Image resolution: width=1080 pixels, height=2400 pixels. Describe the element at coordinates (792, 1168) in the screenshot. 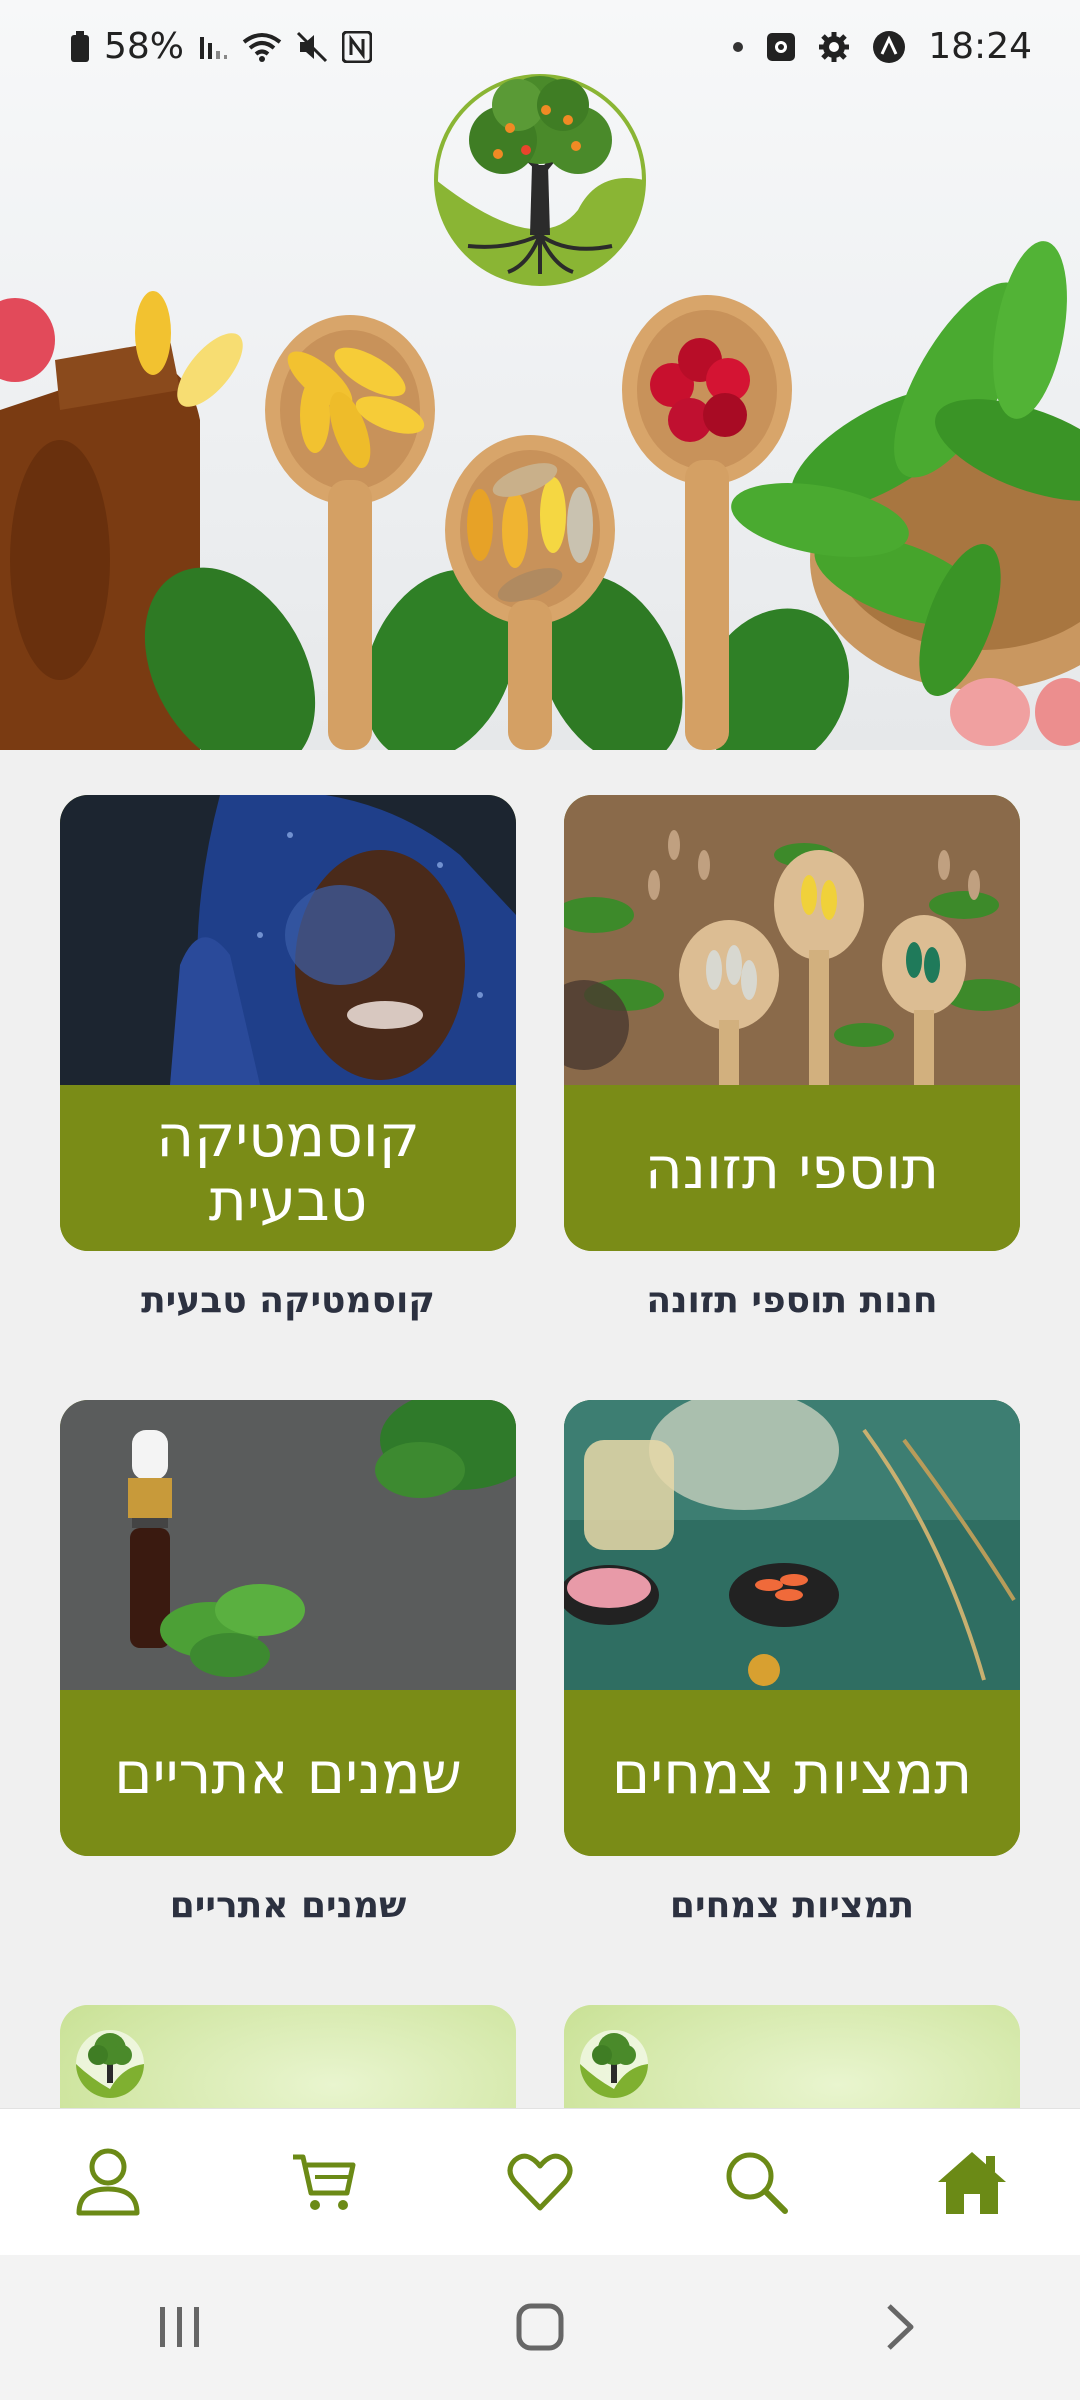

I see `category-band-label: תוספי תזונה` at that location.